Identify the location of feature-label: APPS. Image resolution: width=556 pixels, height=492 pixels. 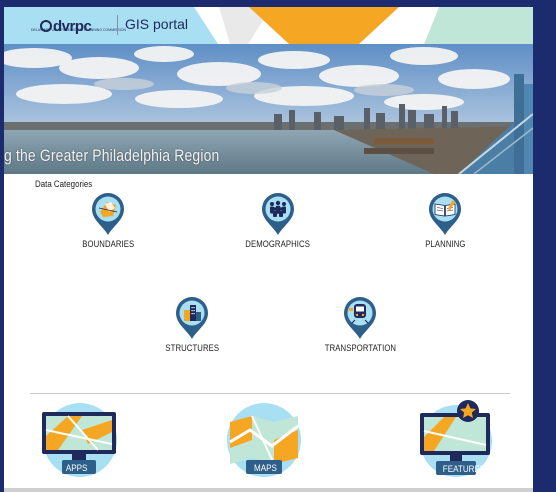
(76, 468).